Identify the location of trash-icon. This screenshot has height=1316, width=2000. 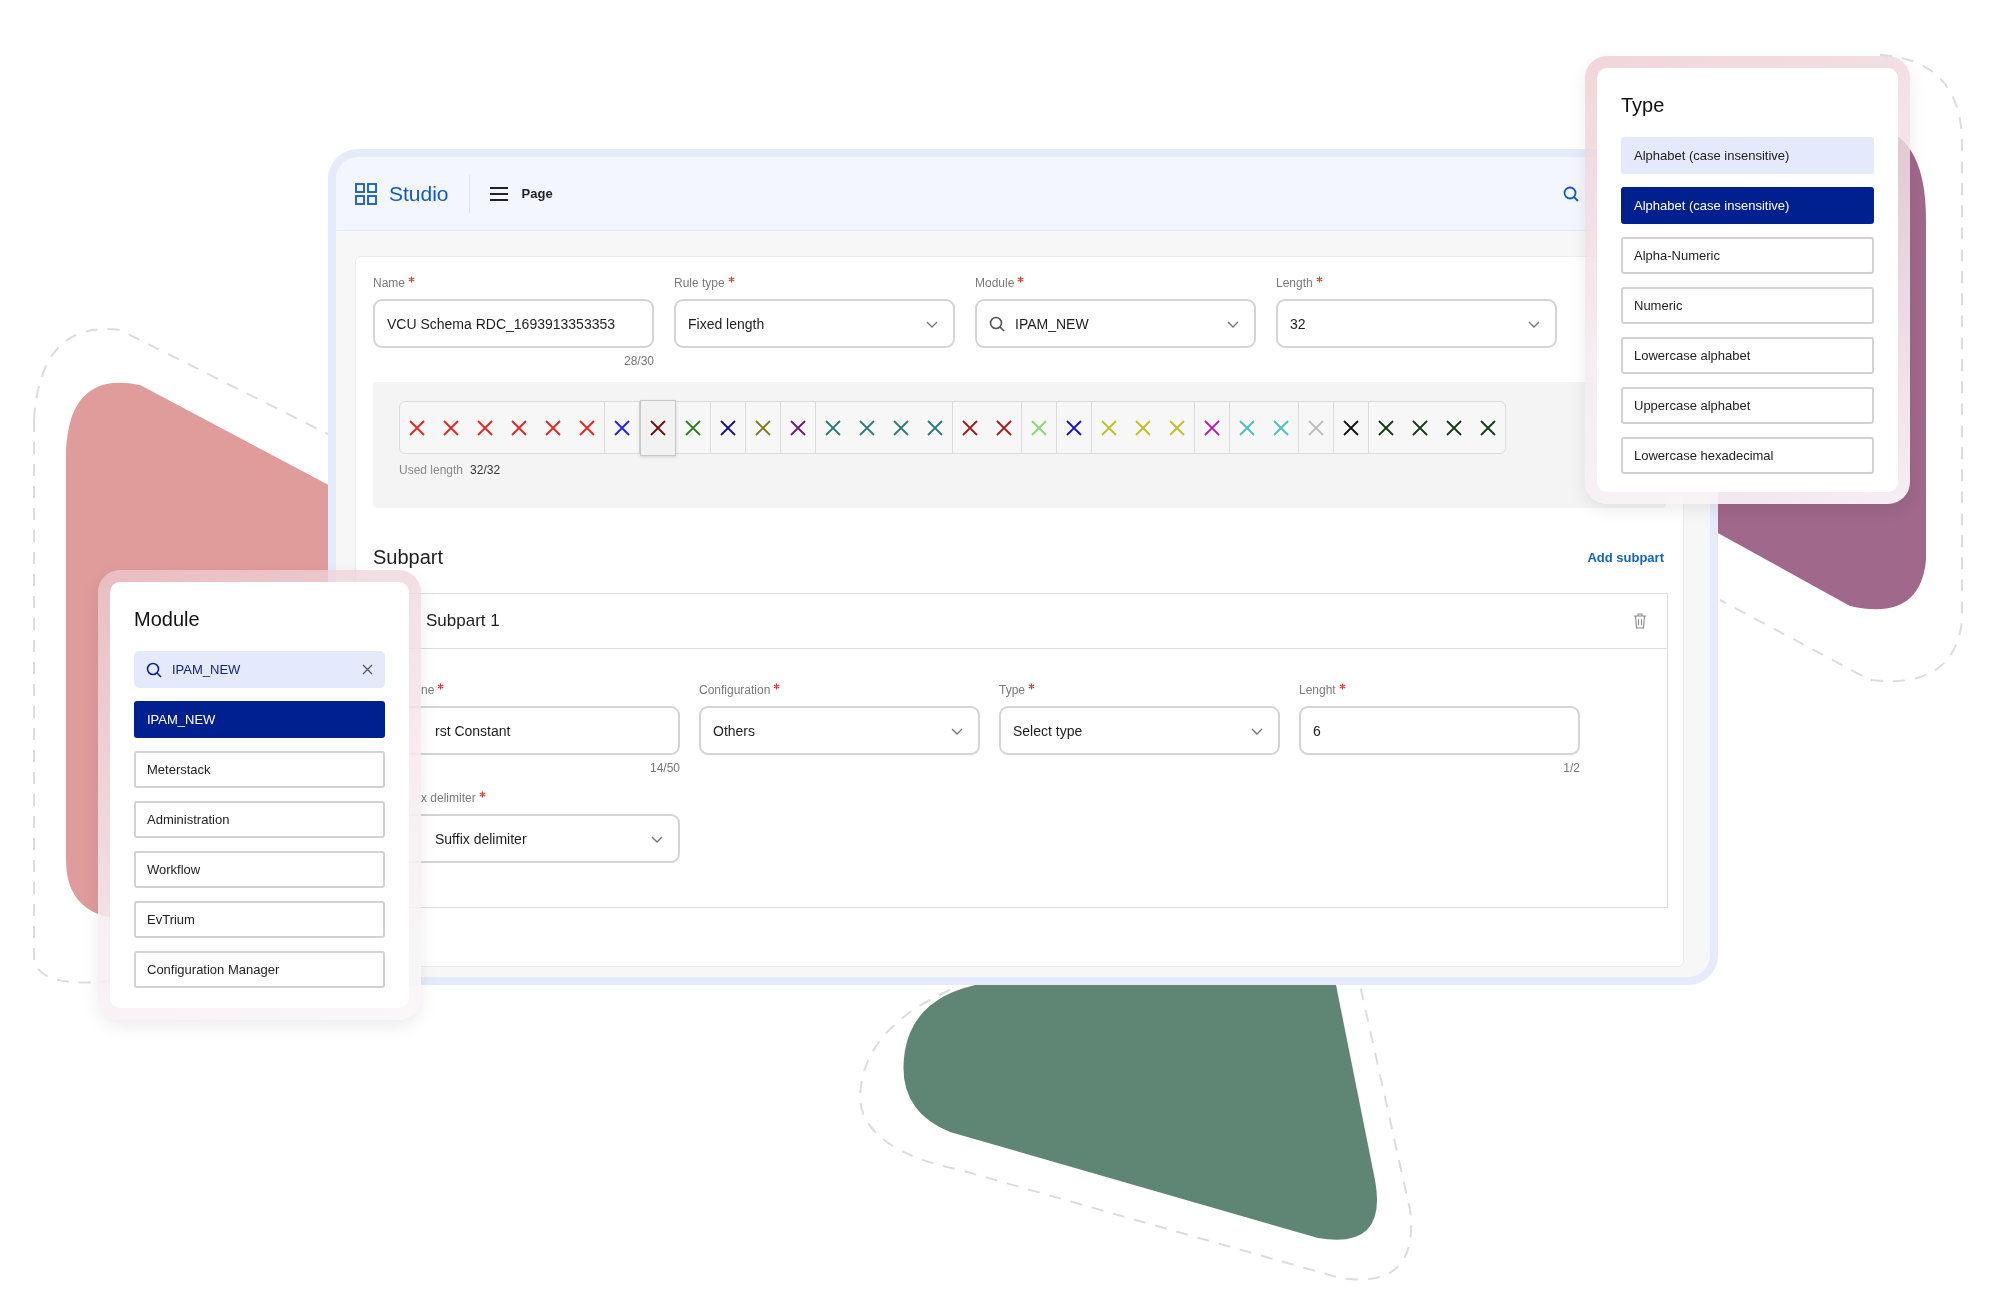
(1640, 621).